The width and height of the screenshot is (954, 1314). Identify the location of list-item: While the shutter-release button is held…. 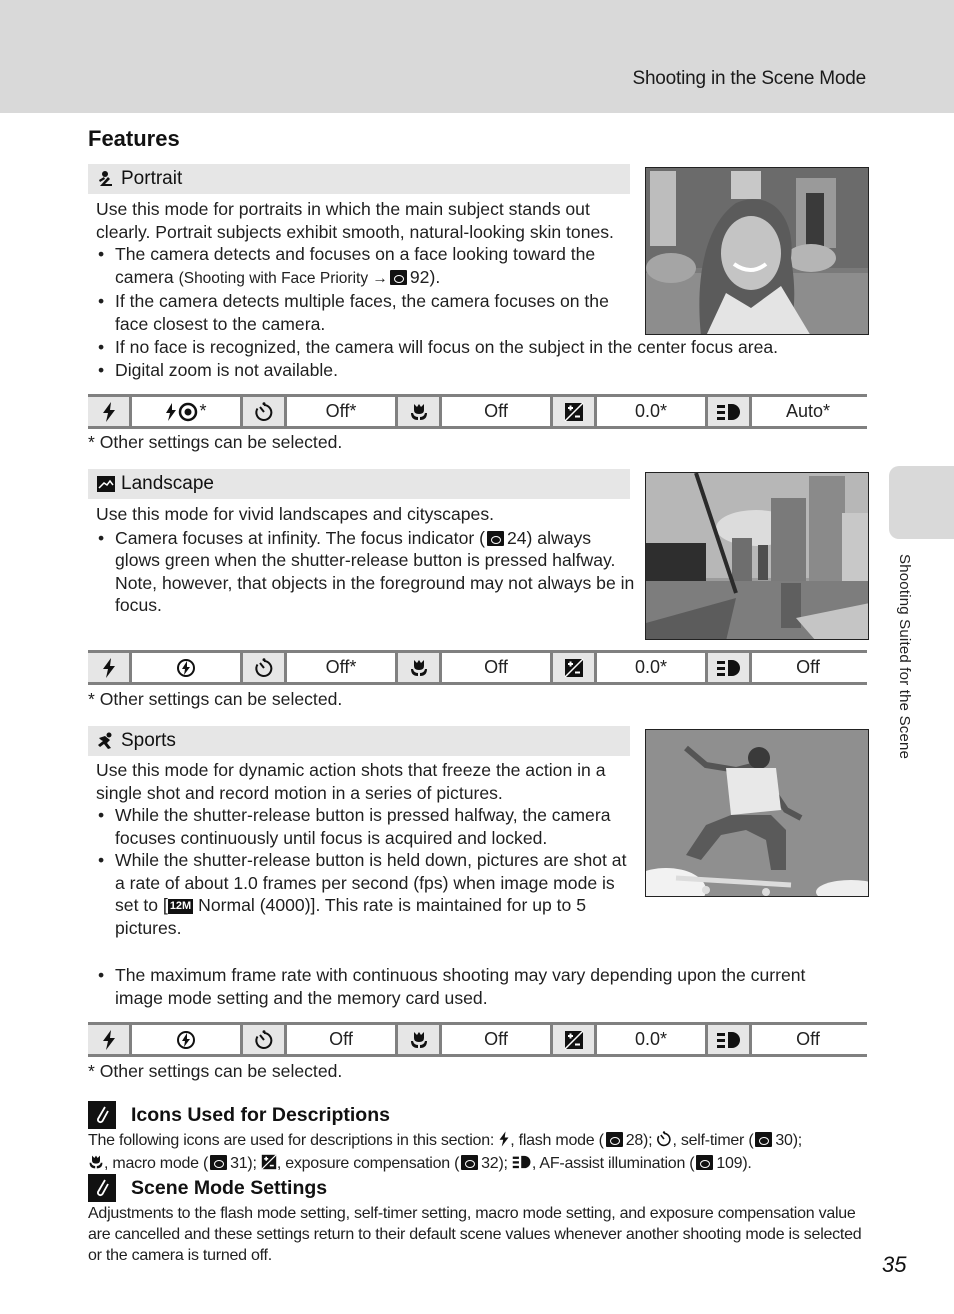
(366, 894).